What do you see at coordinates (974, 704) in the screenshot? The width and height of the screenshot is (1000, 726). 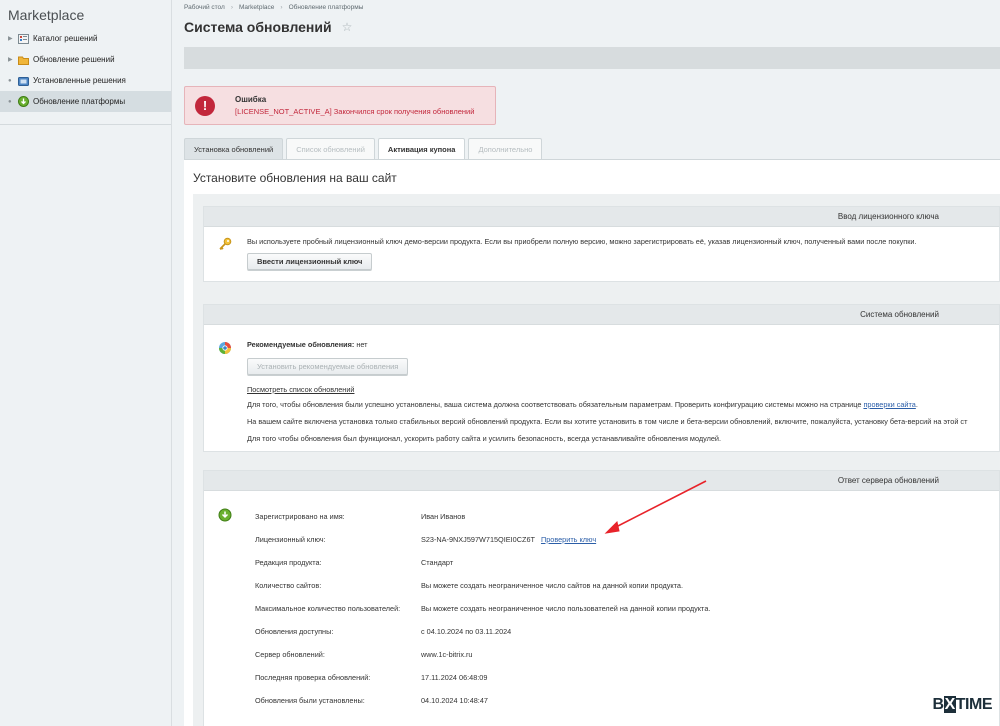 I see `watermark-suffix: TIME` at bounding box center [974, 704].